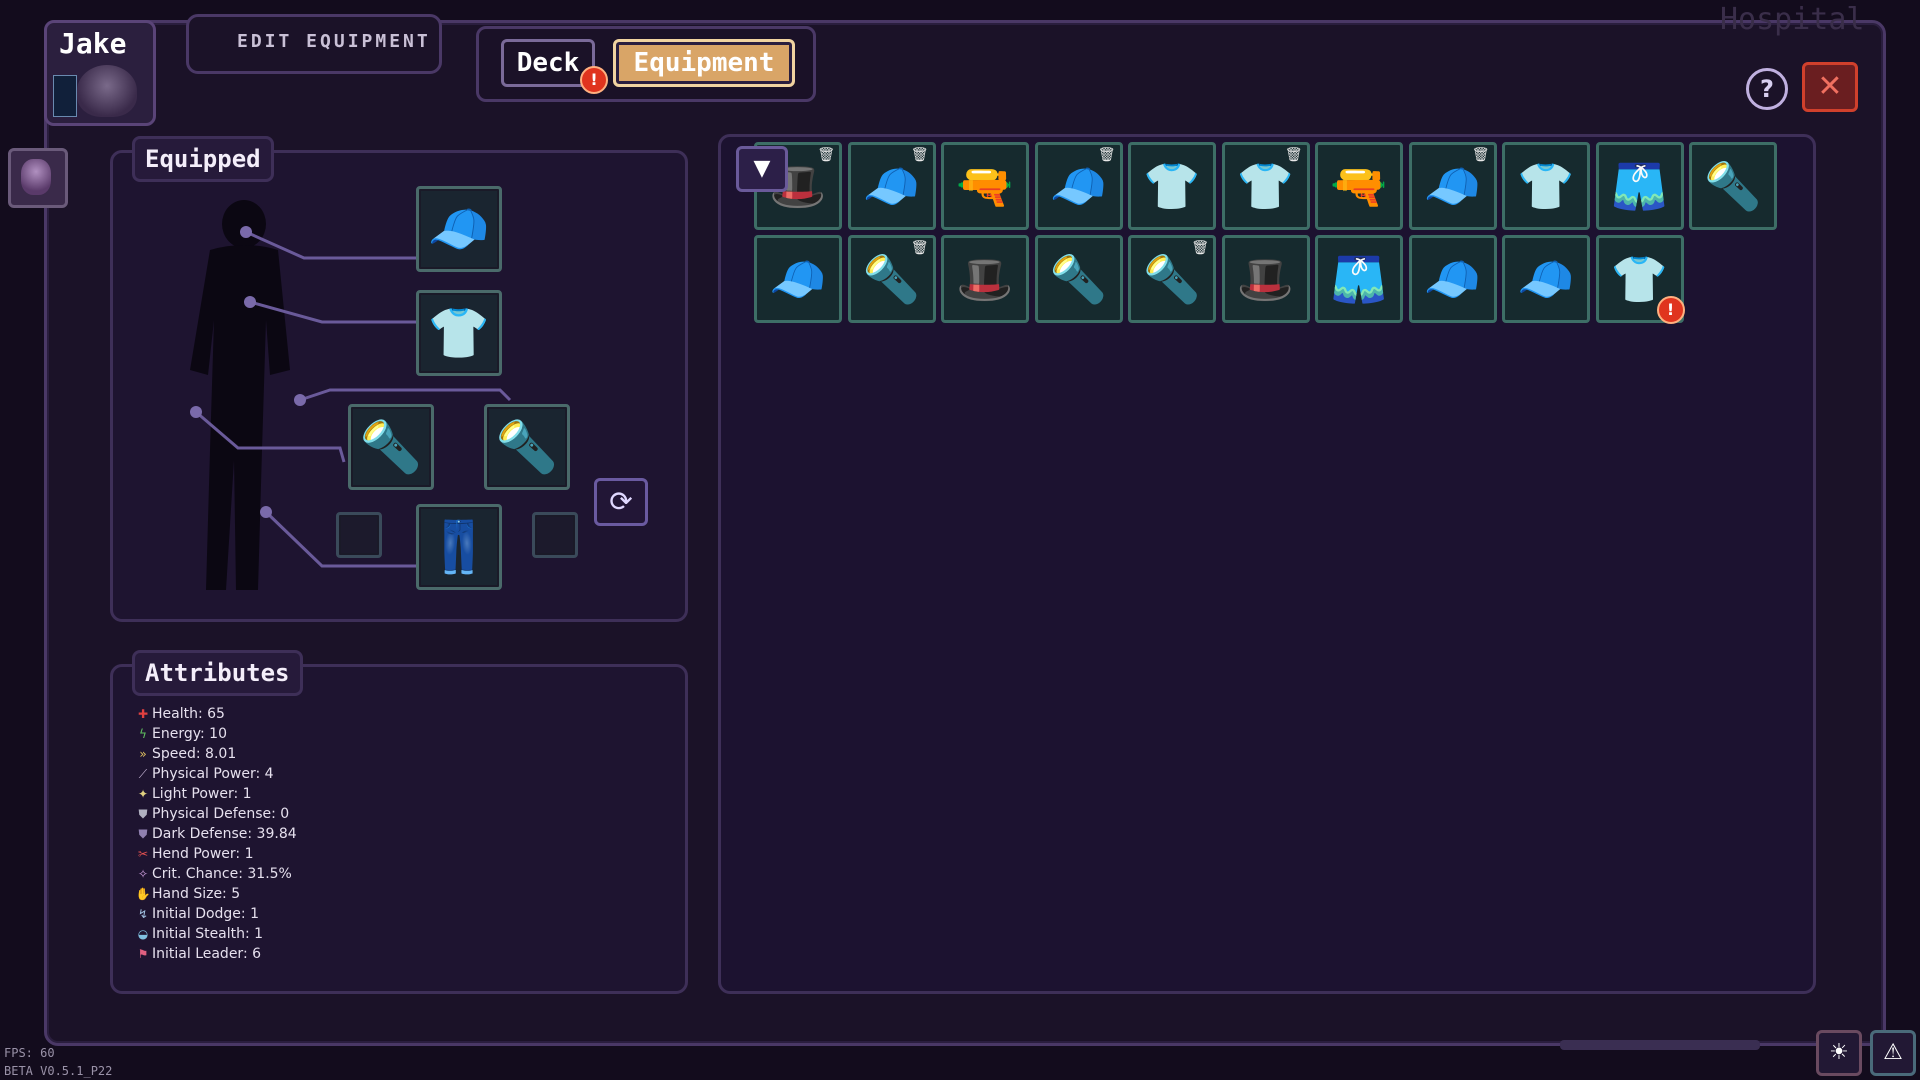  Describe the element at coordinates (224, 834) in the screenshot. I see `attribute-label: Dark Defense: 39.84` at that location.